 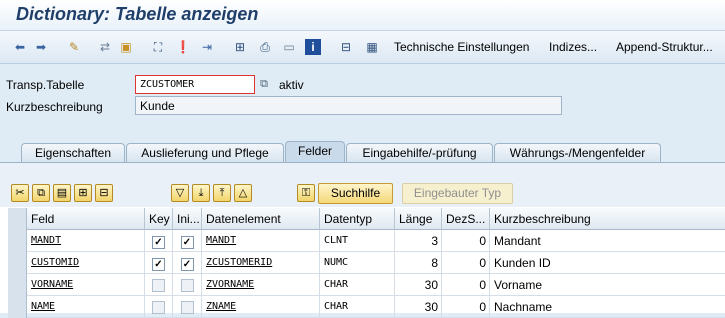 What do you see at coordinates (159, 219) in the screenshot?
I see `col-key: Key` at bounding box center [159, 219].